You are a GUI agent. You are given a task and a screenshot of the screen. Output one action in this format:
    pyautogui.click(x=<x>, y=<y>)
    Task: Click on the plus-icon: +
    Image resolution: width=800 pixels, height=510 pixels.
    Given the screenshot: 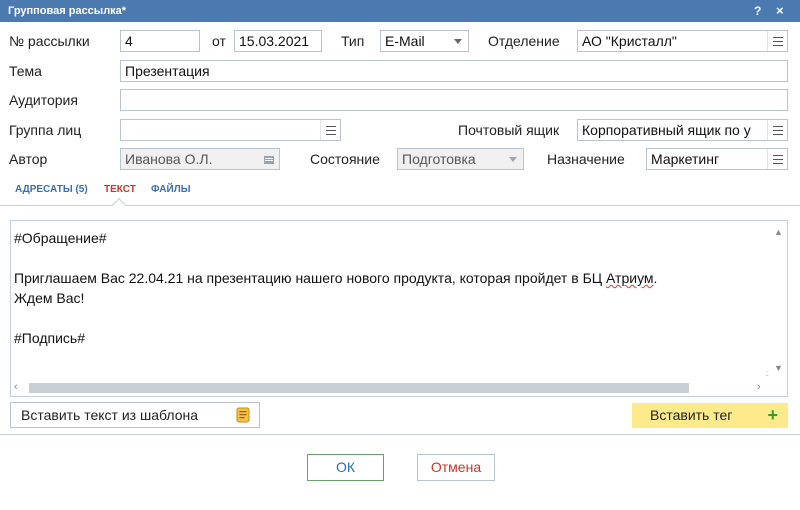 What is the action you would take?
    pyautogui.click(x=772, y=415)
    